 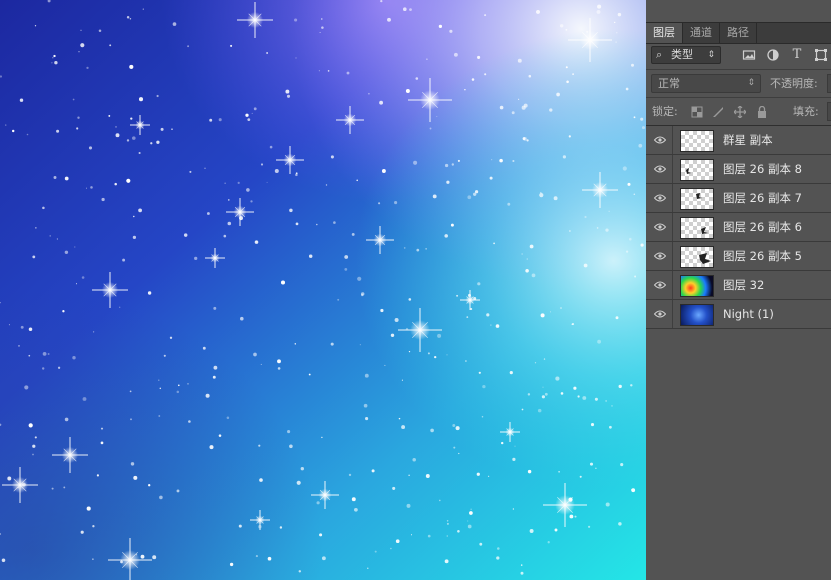 I want to click on opacity-label: 不透明度:, so click(x=794, y=83).